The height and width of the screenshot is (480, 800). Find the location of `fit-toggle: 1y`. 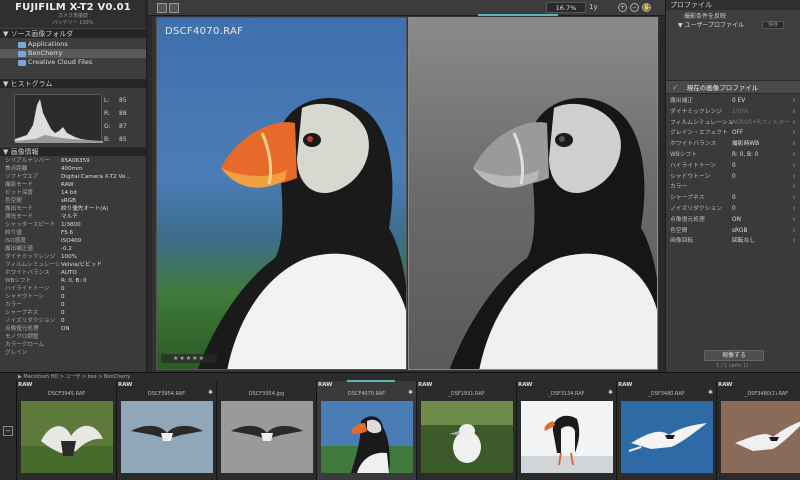

fit-toggle: 1y is located at coordinates (593, 7).